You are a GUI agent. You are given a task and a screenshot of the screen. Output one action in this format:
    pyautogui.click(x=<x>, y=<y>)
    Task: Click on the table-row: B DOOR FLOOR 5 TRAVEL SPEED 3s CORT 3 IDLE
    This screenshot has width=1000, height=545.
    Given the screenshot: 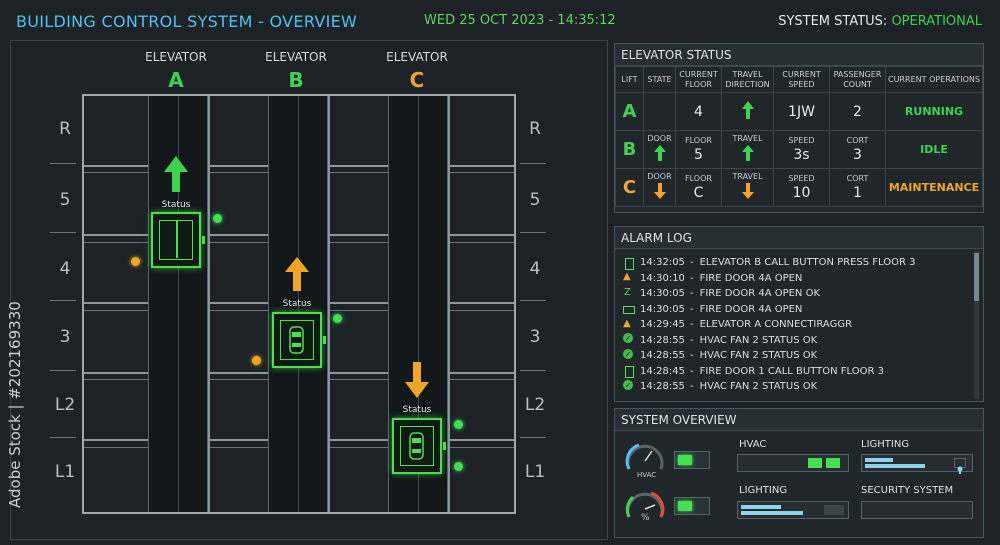 What is the action you would take?
    pyautogui.click(x=799, y=149)
    